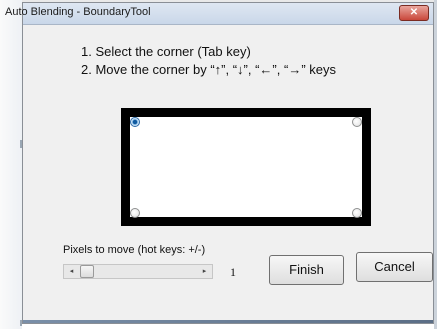 The image size is (437, 329). I want to click on corner-radio-top-right, so click(357, 122).